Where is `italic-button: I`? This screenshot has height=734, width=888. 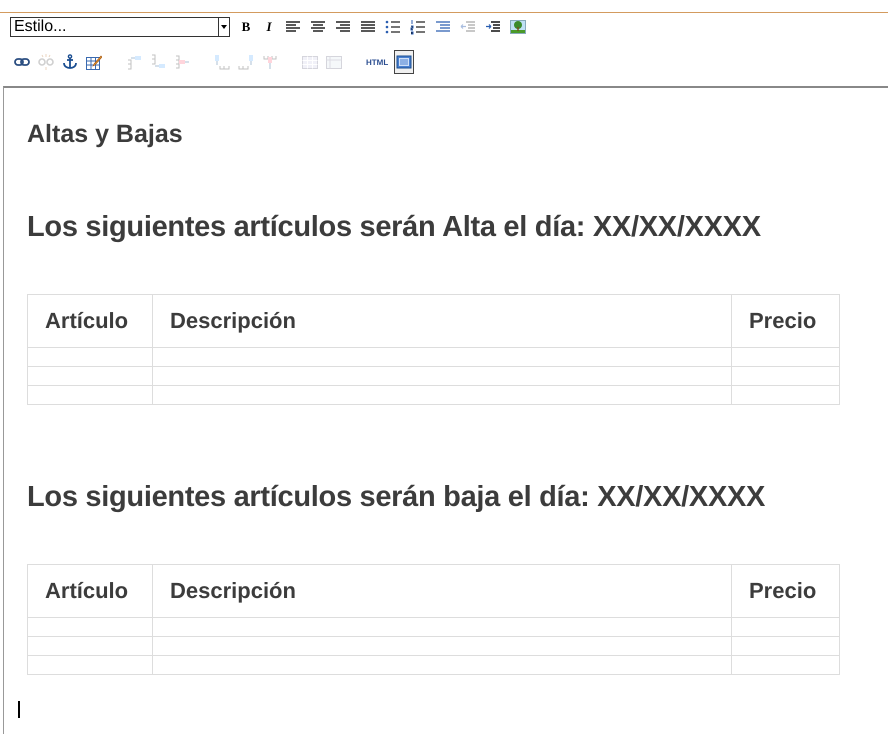 italic-button: I is located at coordinates (269, 27).